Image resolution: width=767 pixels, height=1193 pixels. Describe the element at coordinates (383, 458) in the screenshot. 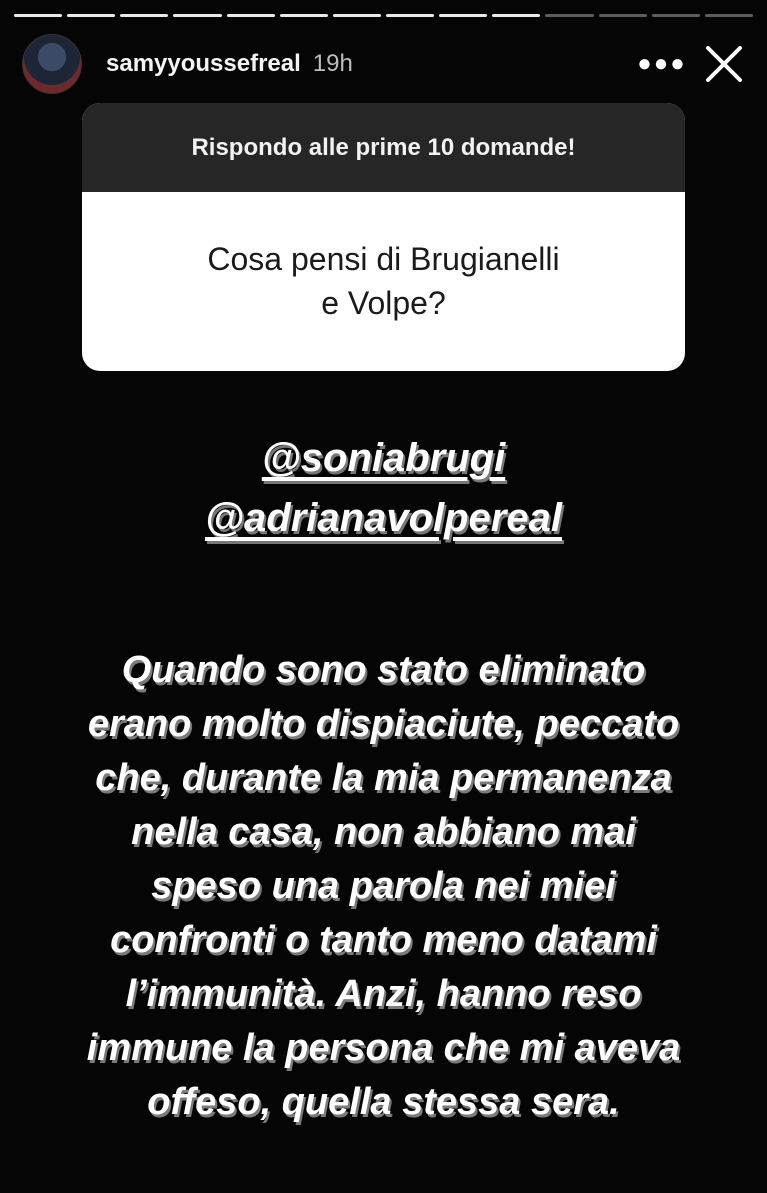

I see `mention-soniabrugi: @soniabrugi` at that location.